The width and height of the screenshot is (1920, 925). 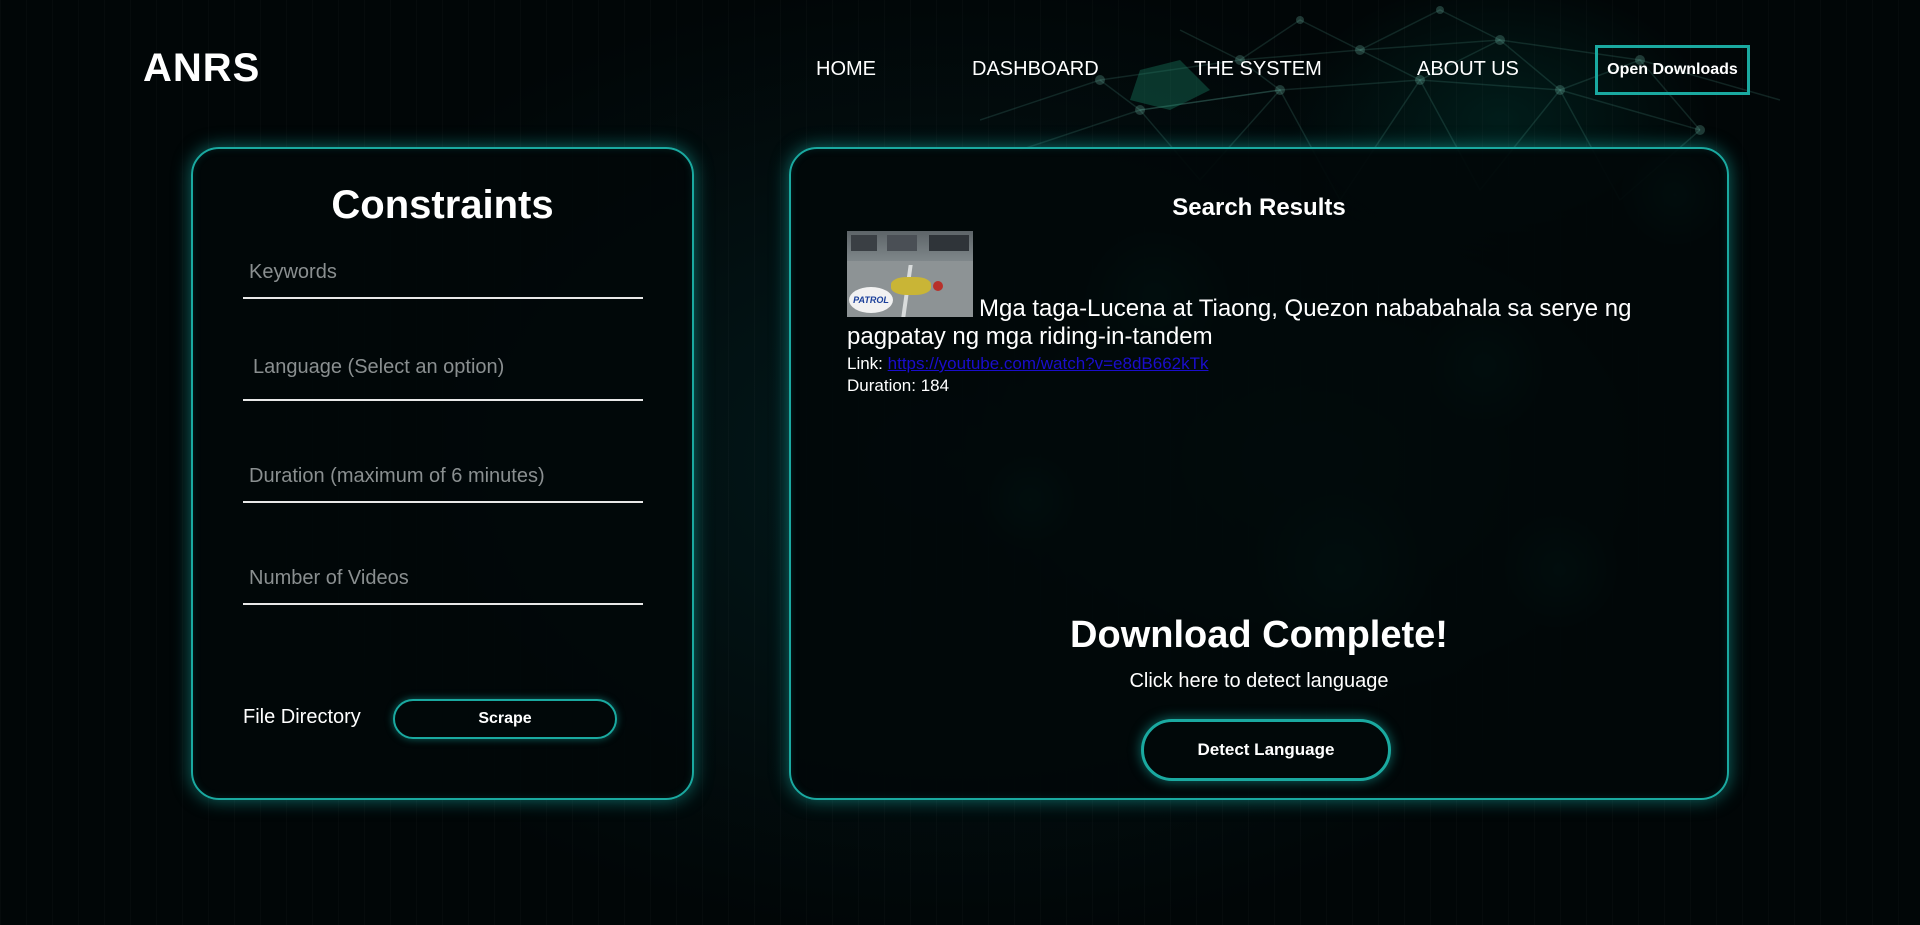 I want to click on scrape-button: Scrape, so click(x=505, y=719).